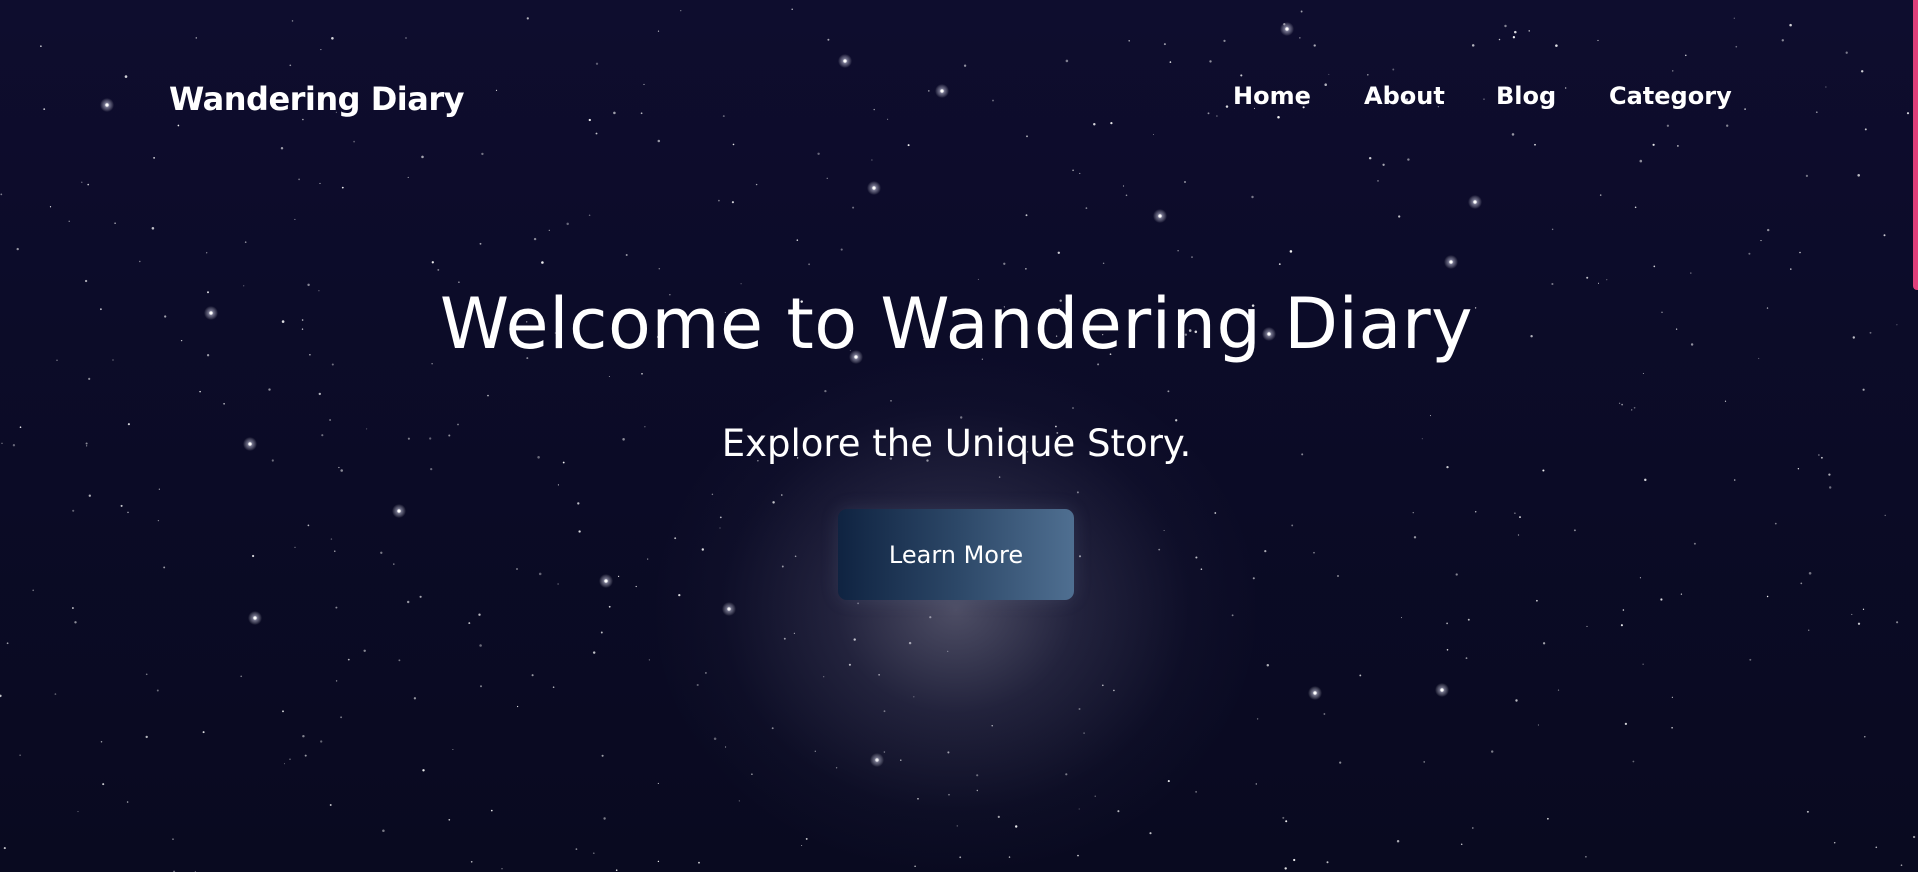 The width and height of the screenshot is (1918, 872). What do you see at coordinates (956, 554) in the screenshot?
I see `learn-more-button: Learn More` at bounding box center [956, 554].